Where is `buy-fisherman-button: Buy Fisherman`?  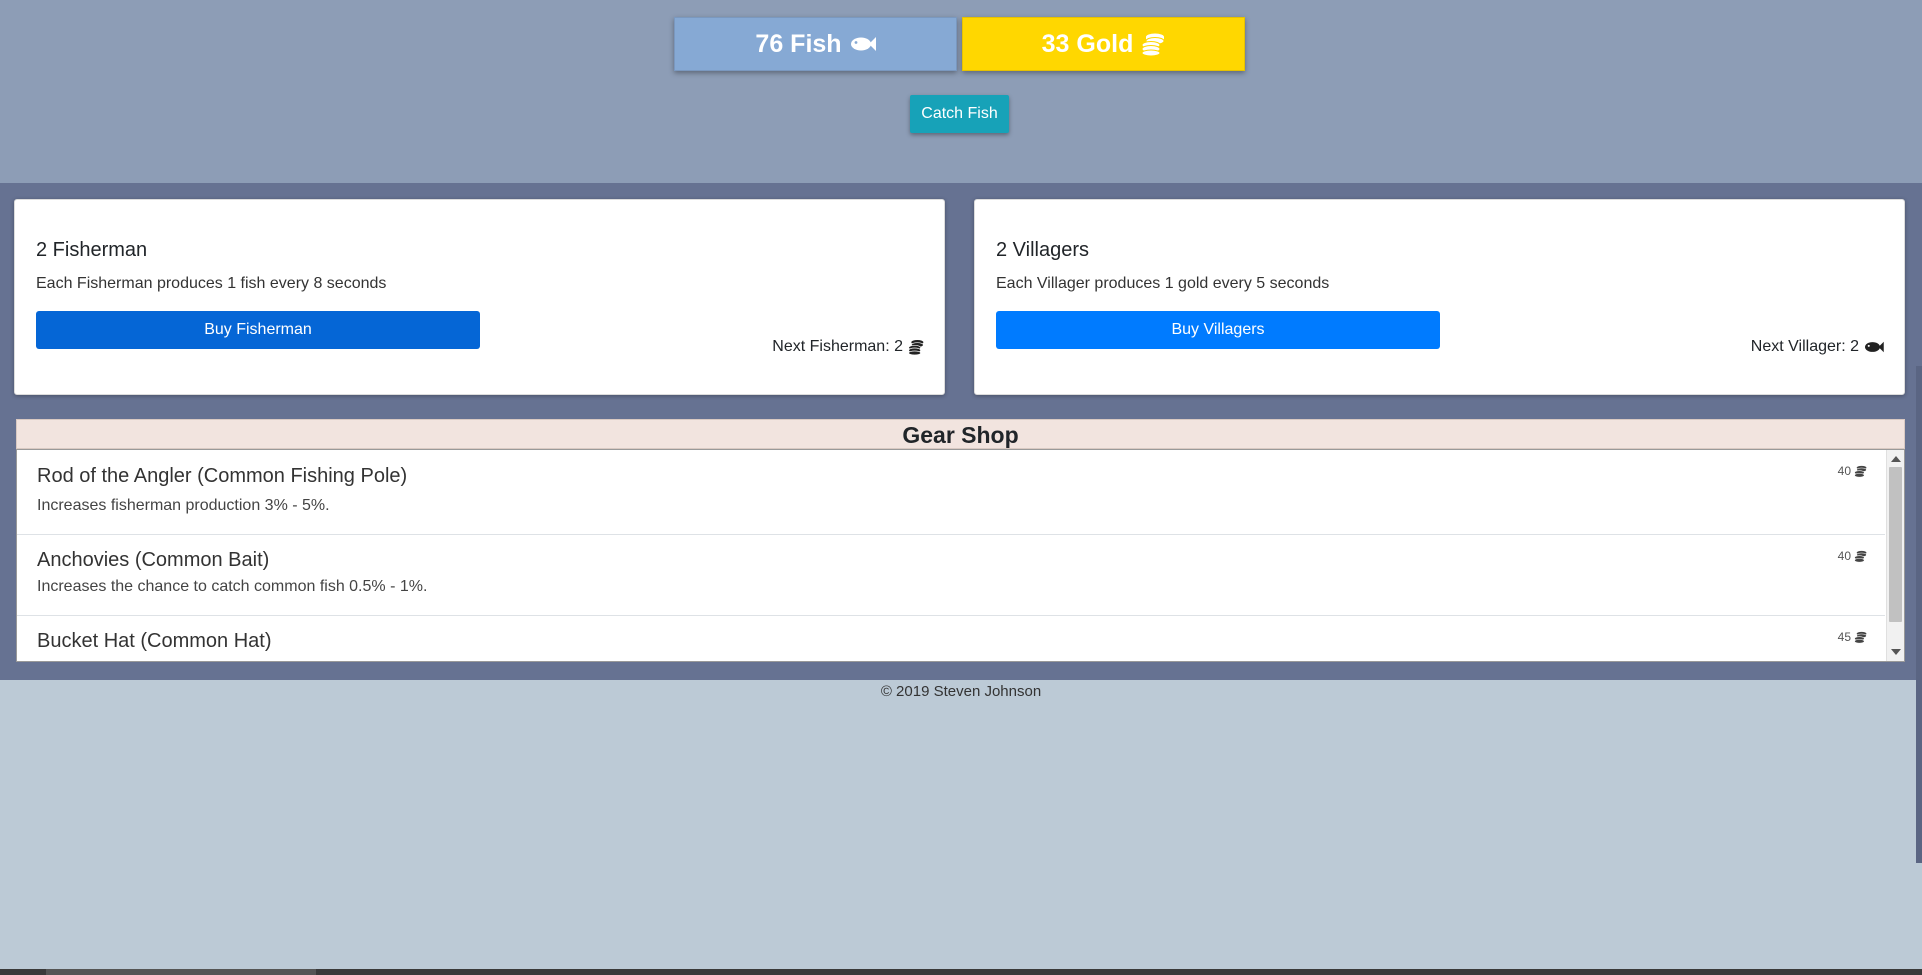
buy-fisherman-button: Buy Fisherman is located at coordinates (258, 330).